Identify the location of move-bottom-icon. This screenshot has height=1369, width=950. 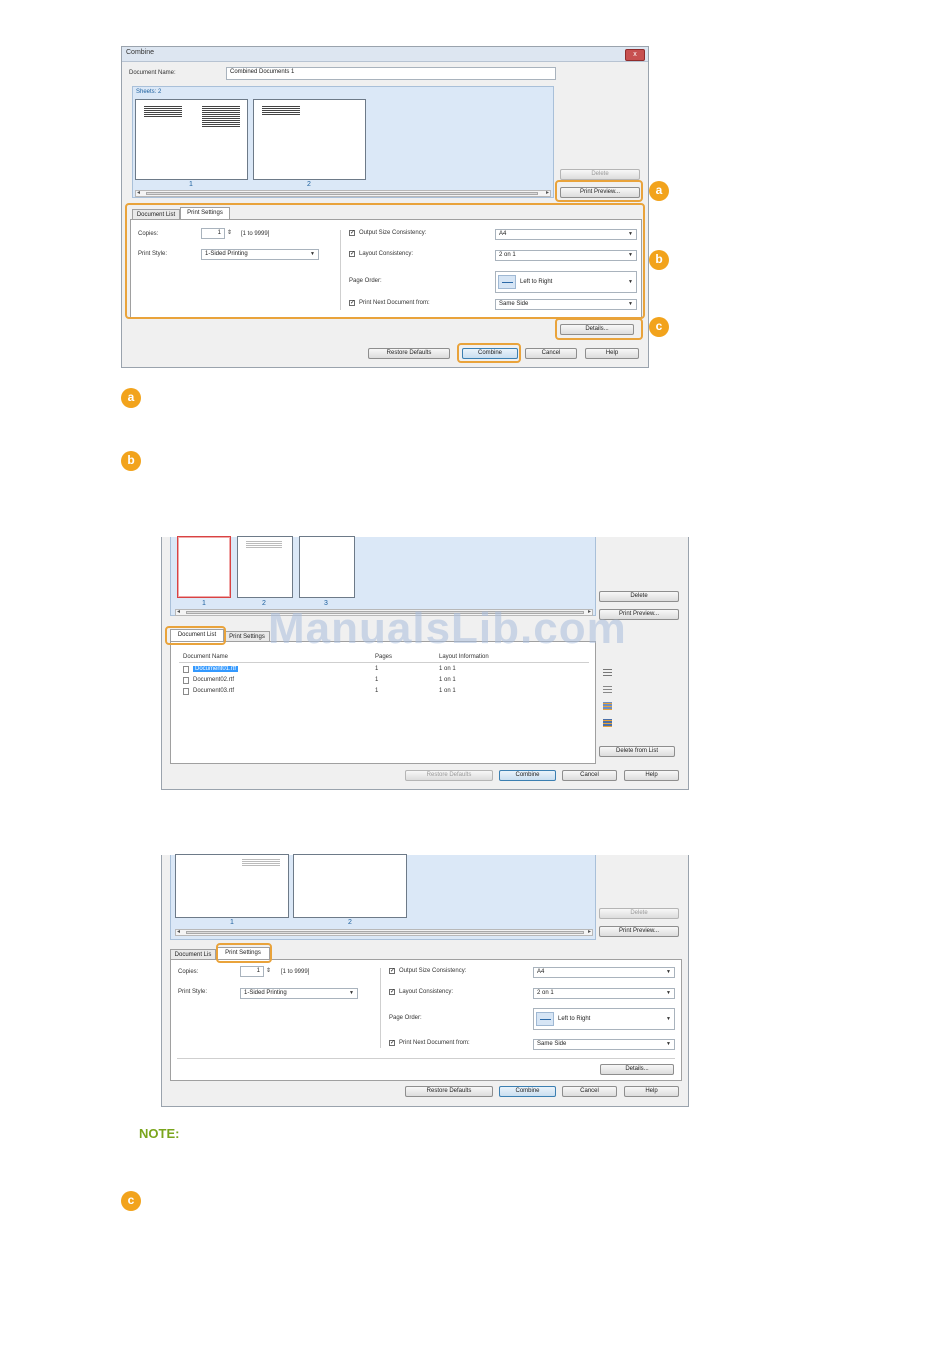
(607, 723).